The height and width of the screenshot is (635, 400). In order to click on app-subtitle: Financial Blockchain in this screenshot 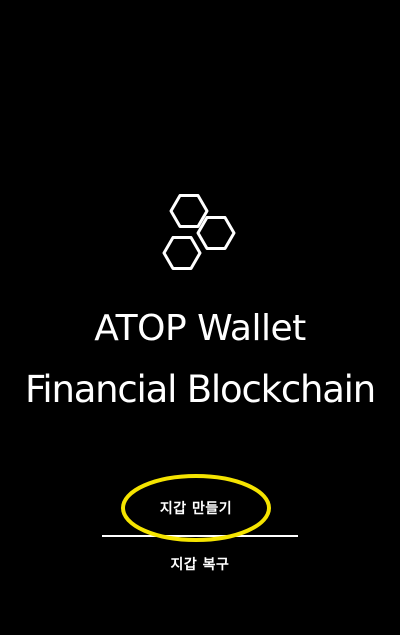, I will do `click(200, 389)`.